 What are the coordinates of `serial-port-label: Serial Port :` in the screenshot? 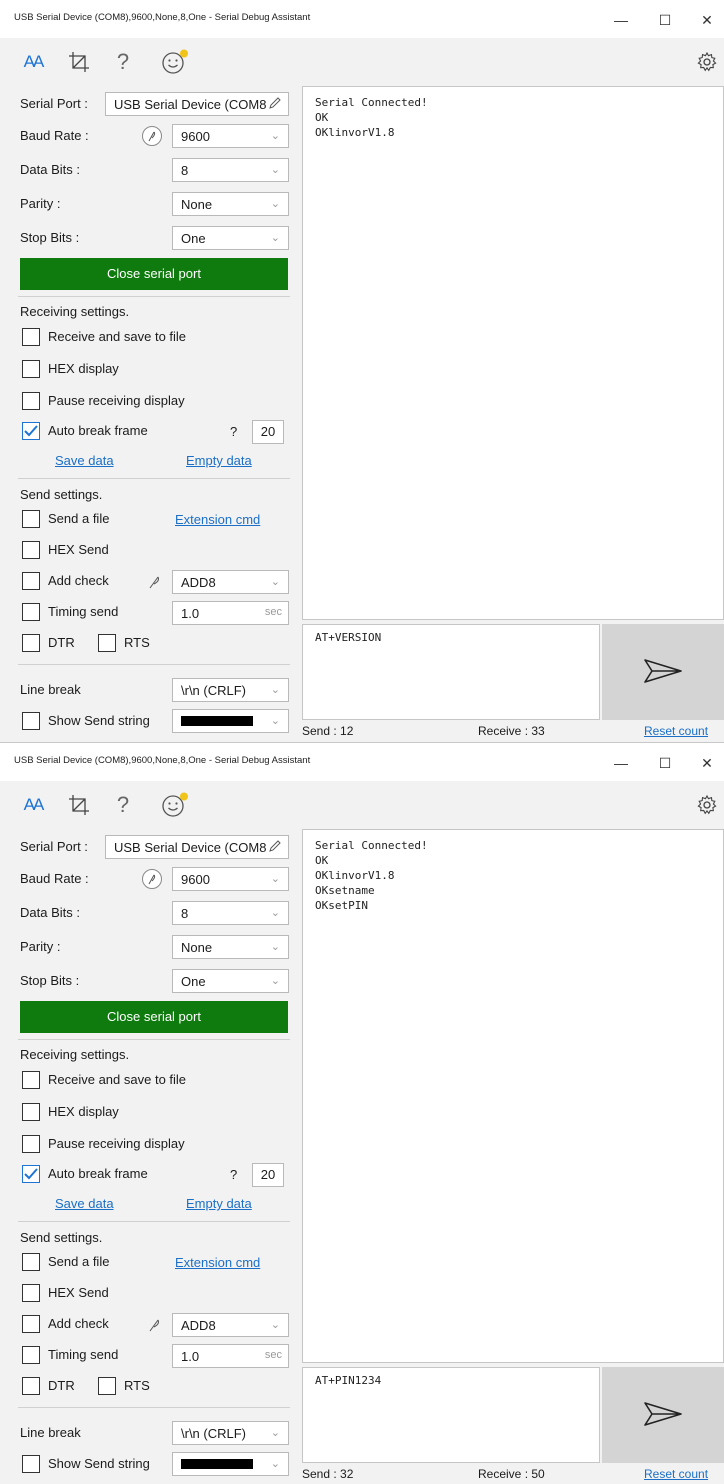 It's located at (54, 103).